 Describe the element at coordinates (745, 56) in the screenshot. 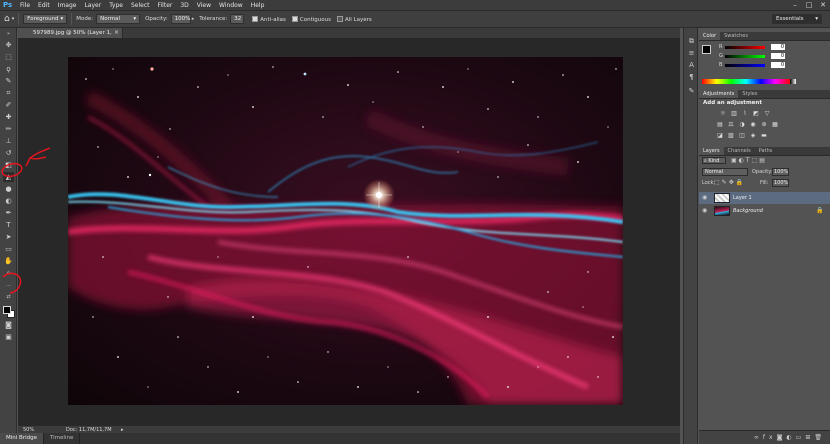

I see `green-gradient` at that location.